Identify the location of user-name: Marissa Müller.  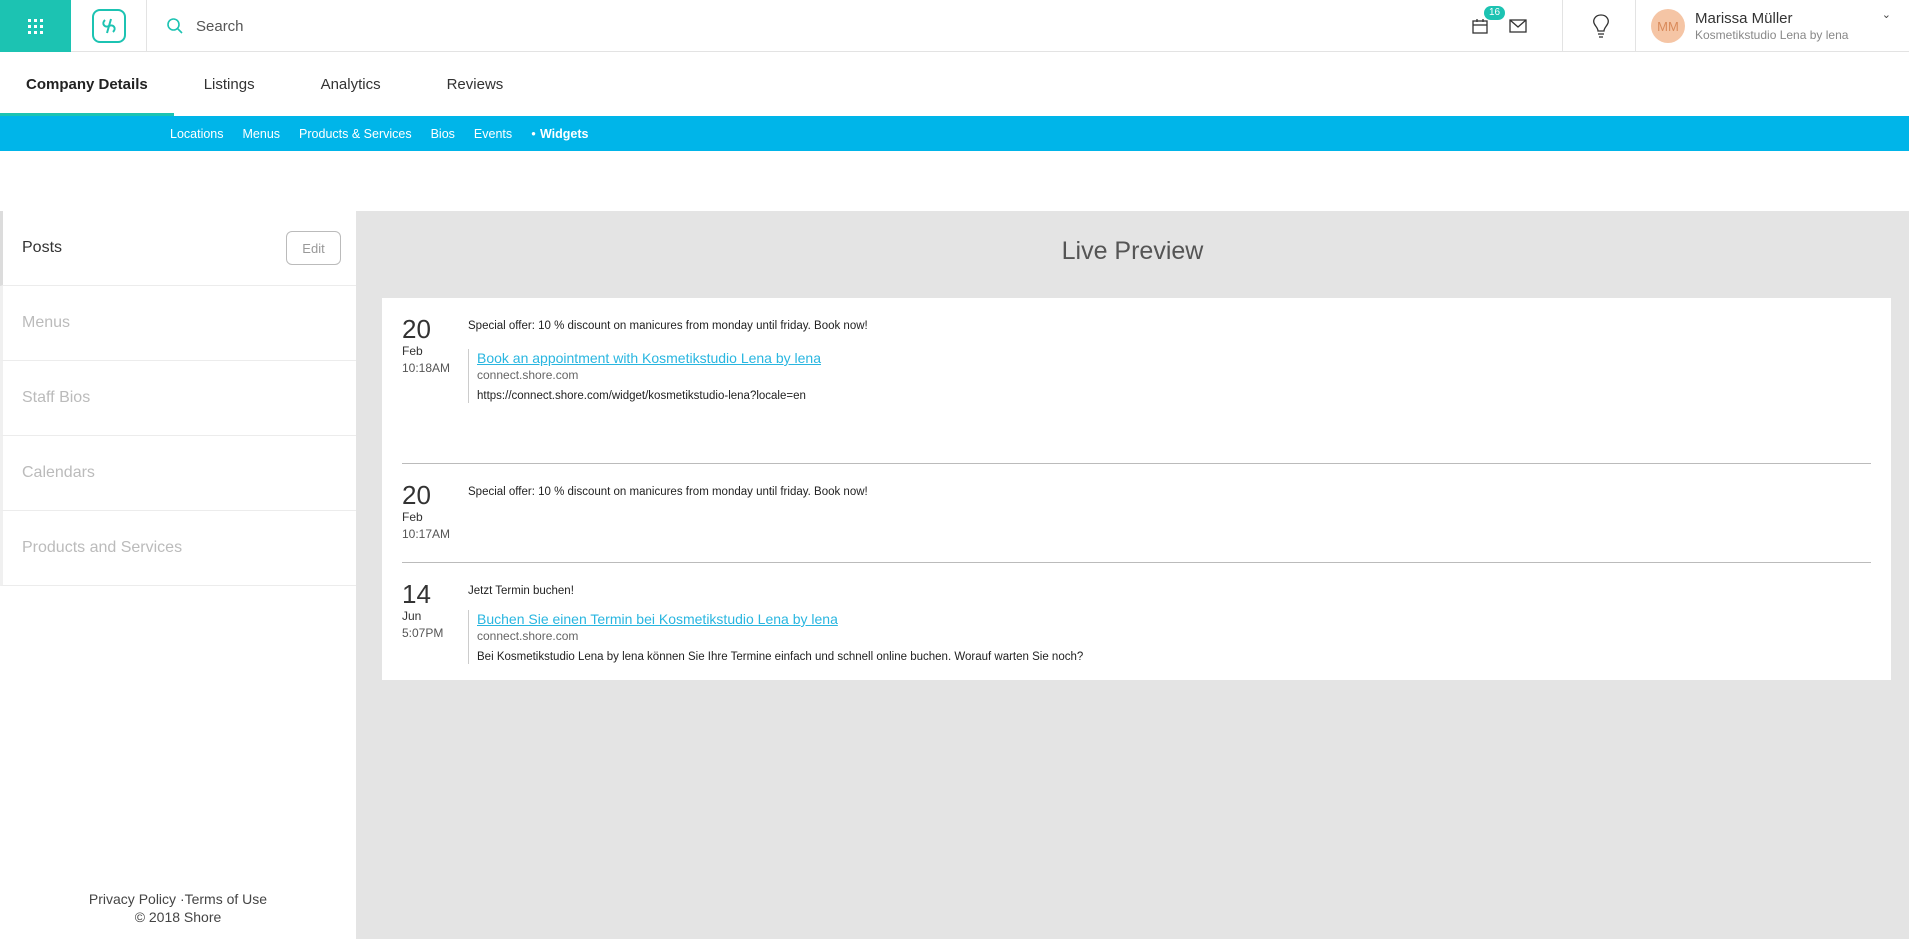
(1744, 18).